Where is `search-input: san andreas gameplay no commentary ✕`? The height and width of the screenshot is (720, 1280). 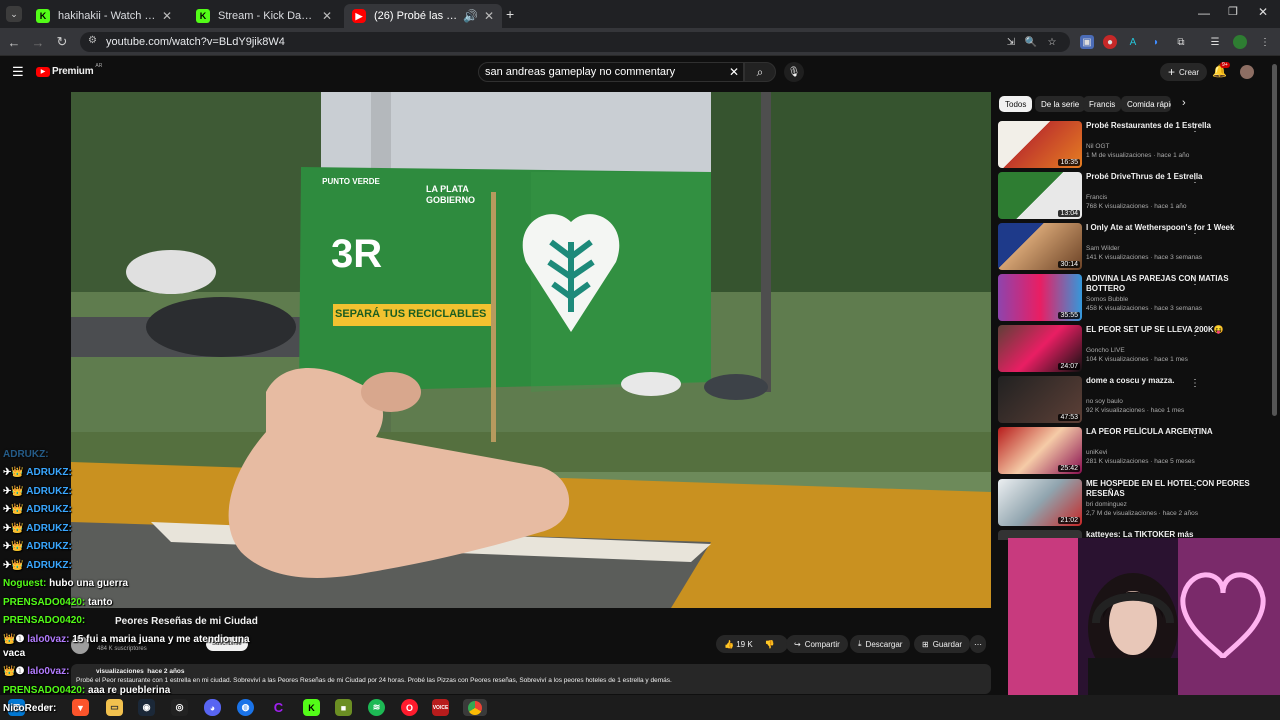 search-input: san andreas gameplay no commentary ✕ is located at coordinates (611, 72).